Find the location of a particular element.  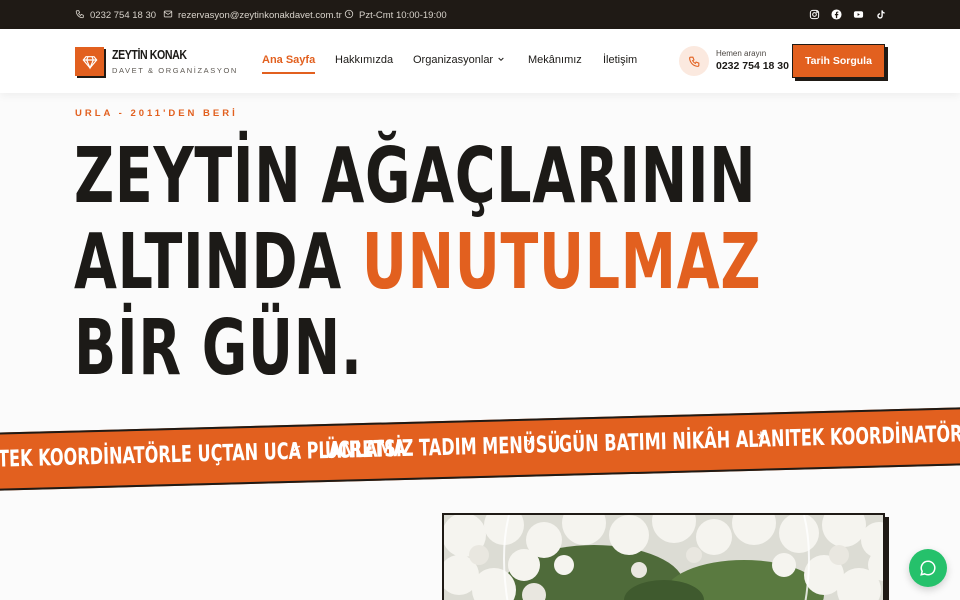

nav-about: Hakkımızda is located at coordinates (364, 60).